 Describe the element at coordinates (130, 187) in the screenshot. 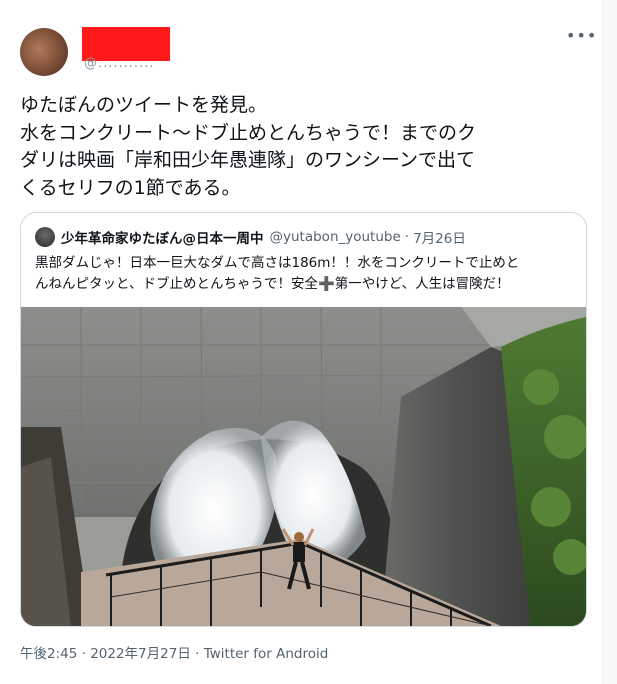

I see `tweet-text-line: くるセリフの1節である。` at that location.